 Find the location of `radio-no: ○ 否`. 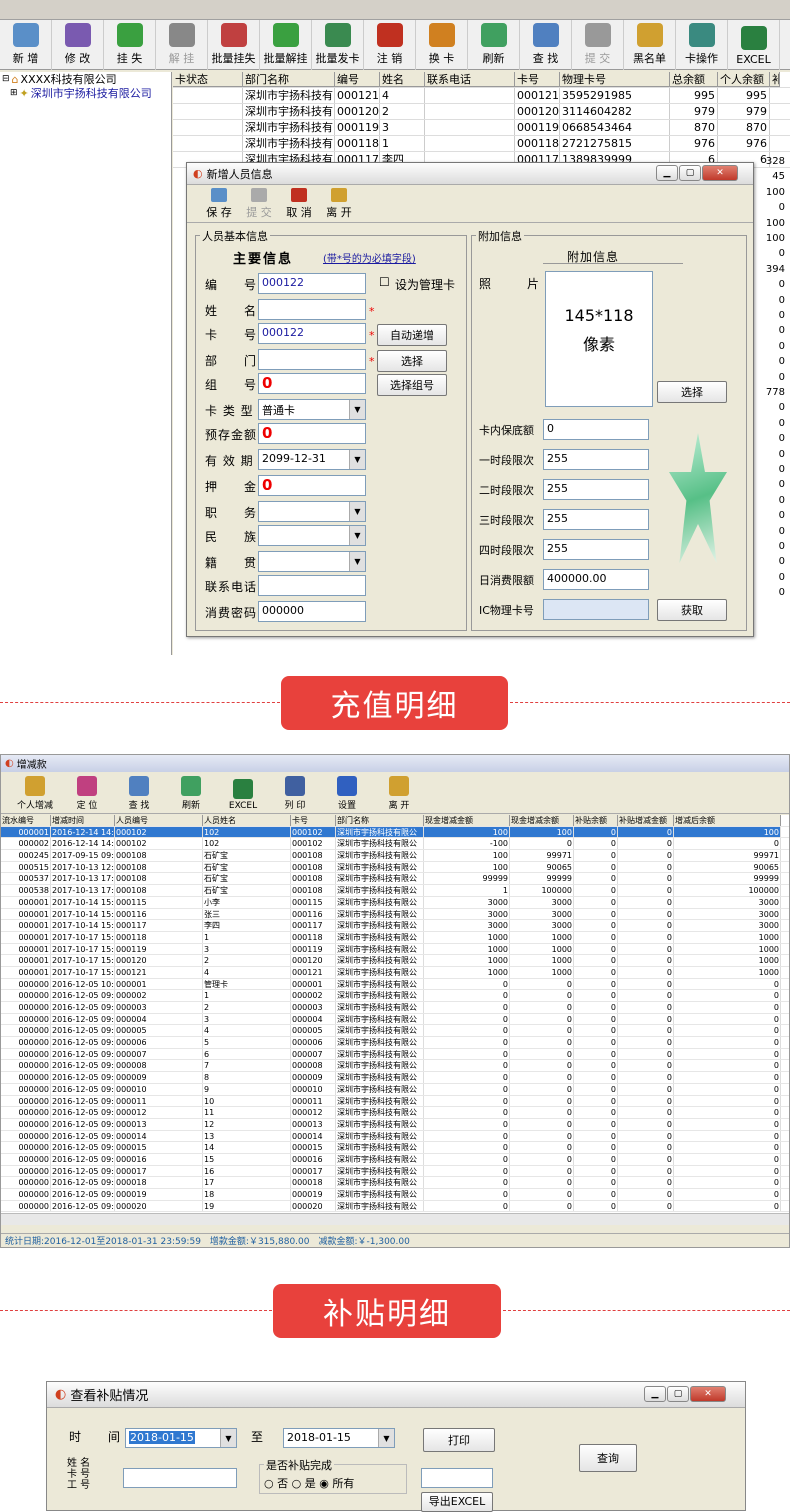

radio-no: ○ 否 is located at coordinates (276, 1483).